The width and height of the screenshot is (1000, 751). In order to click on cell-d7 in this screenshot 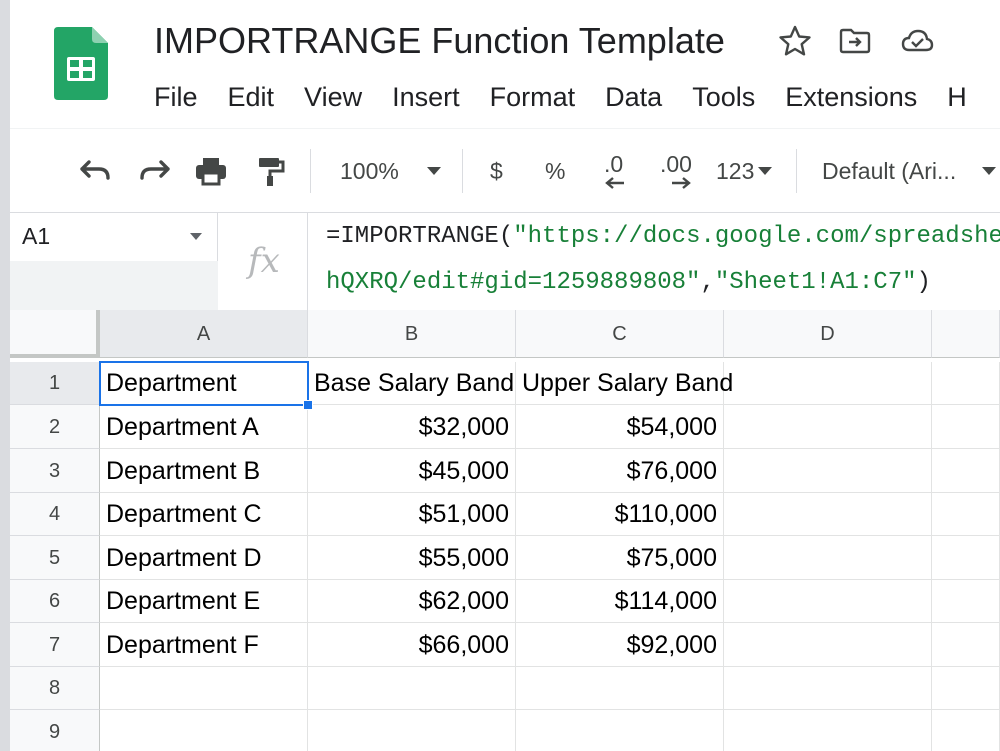, I will do `click(828, 645)`.